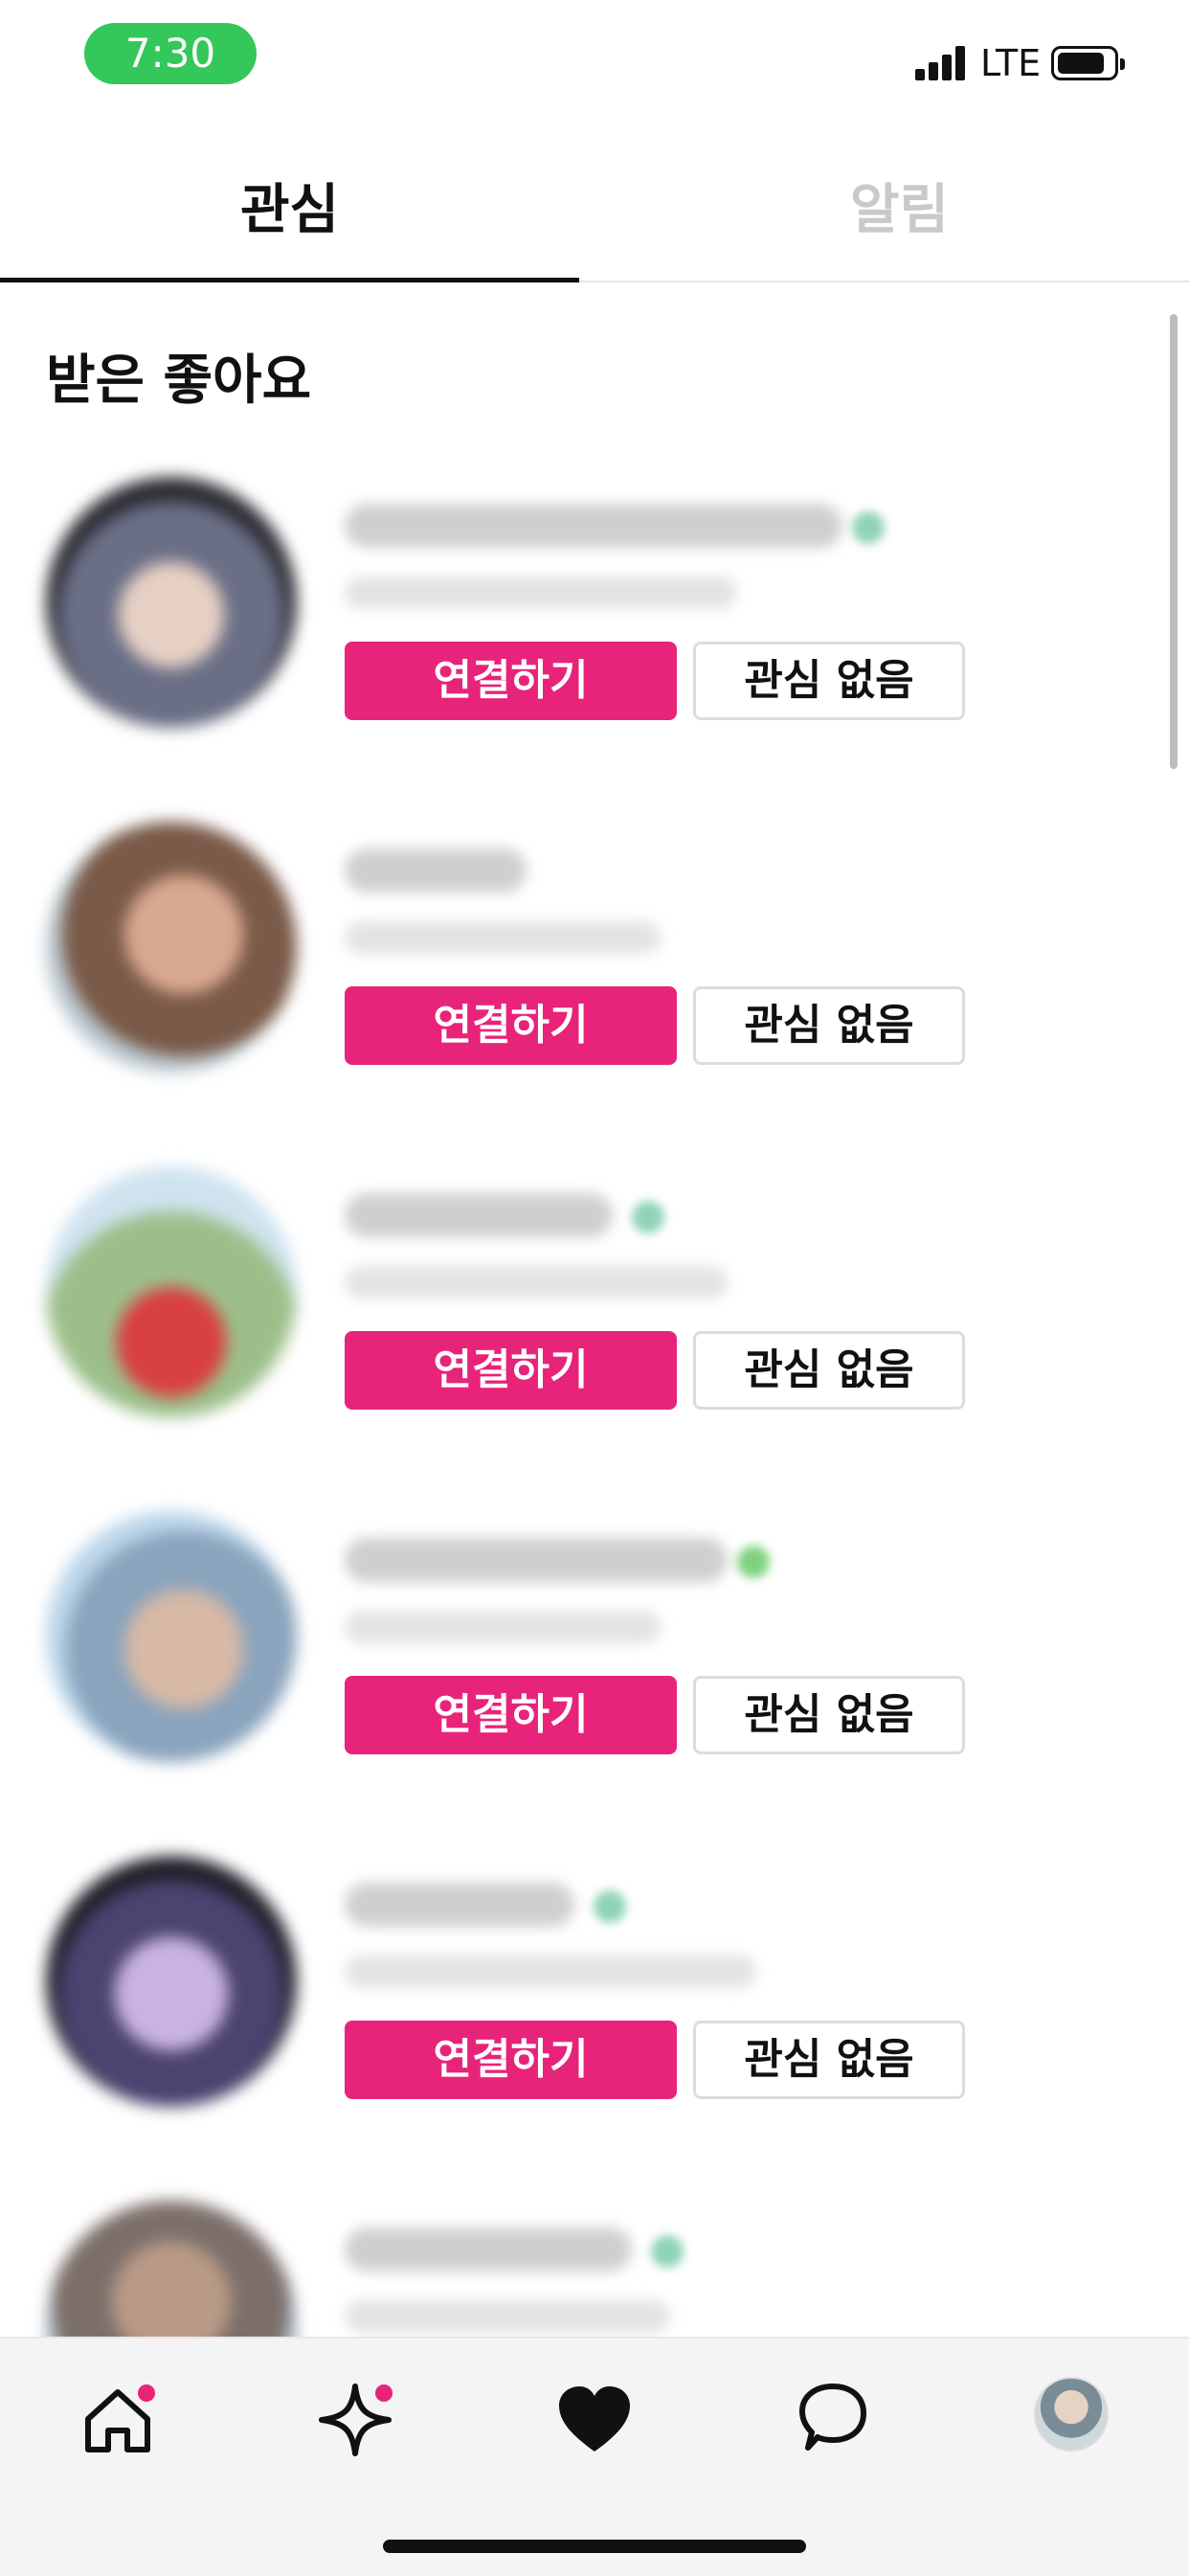 This screenshot has width=1189, height=2576. What do you see at coordinates (355, 2420) in the screenshot?
I see `nav-discover` at bounding box center [355, 2420].